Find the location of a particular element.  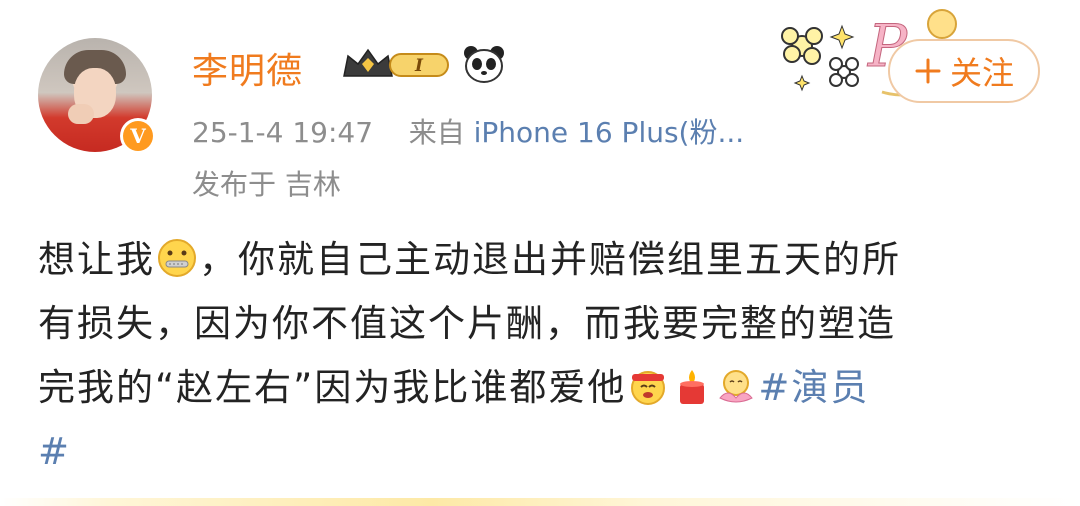

lotus-emoji-icon is located at coordinates (736, 386).